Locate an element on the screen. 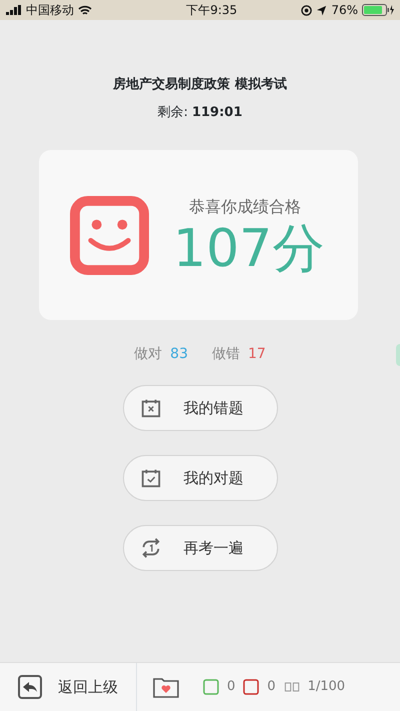 Image resolution: width=400 pixels, height=711 pixels. wrong-count-icon is located at coordinates (251, 687).